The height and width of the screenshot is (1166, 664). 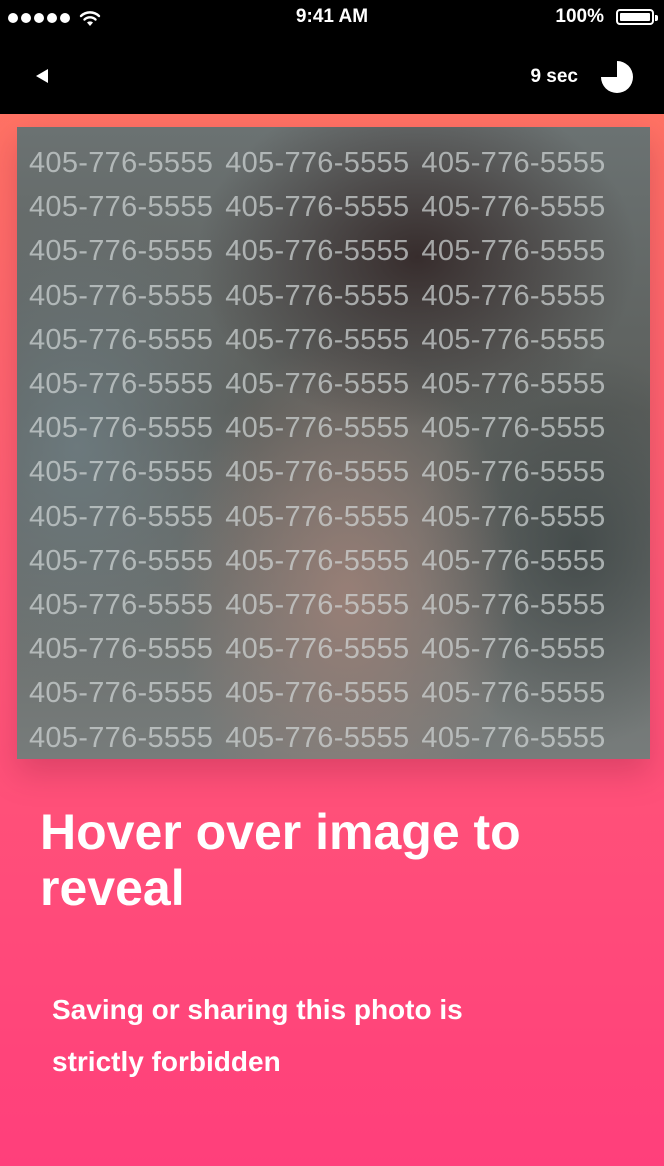 What do you see at coordinates (635, 17) in the screenshot?
I see `battery-icon` at bounding box center [635, 17].